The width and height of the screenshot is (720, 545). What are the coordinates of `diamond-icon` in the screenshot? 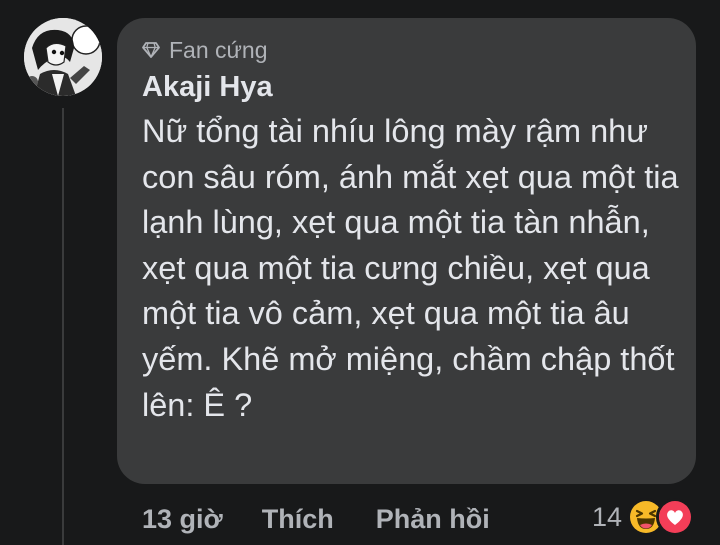 It's located at (151, 50).